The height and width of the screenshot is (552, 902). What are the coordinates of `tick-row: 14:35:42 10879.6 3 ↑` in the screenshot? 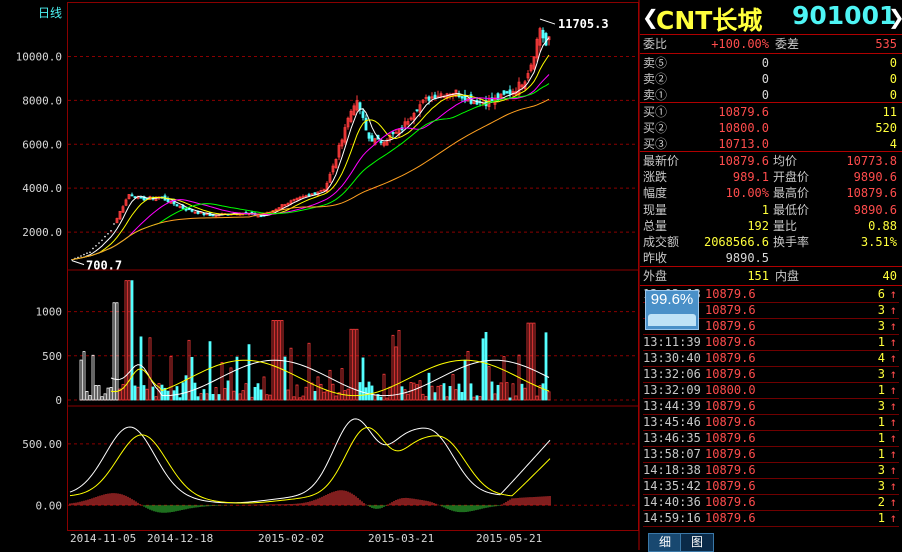 It's located at (771, 486).